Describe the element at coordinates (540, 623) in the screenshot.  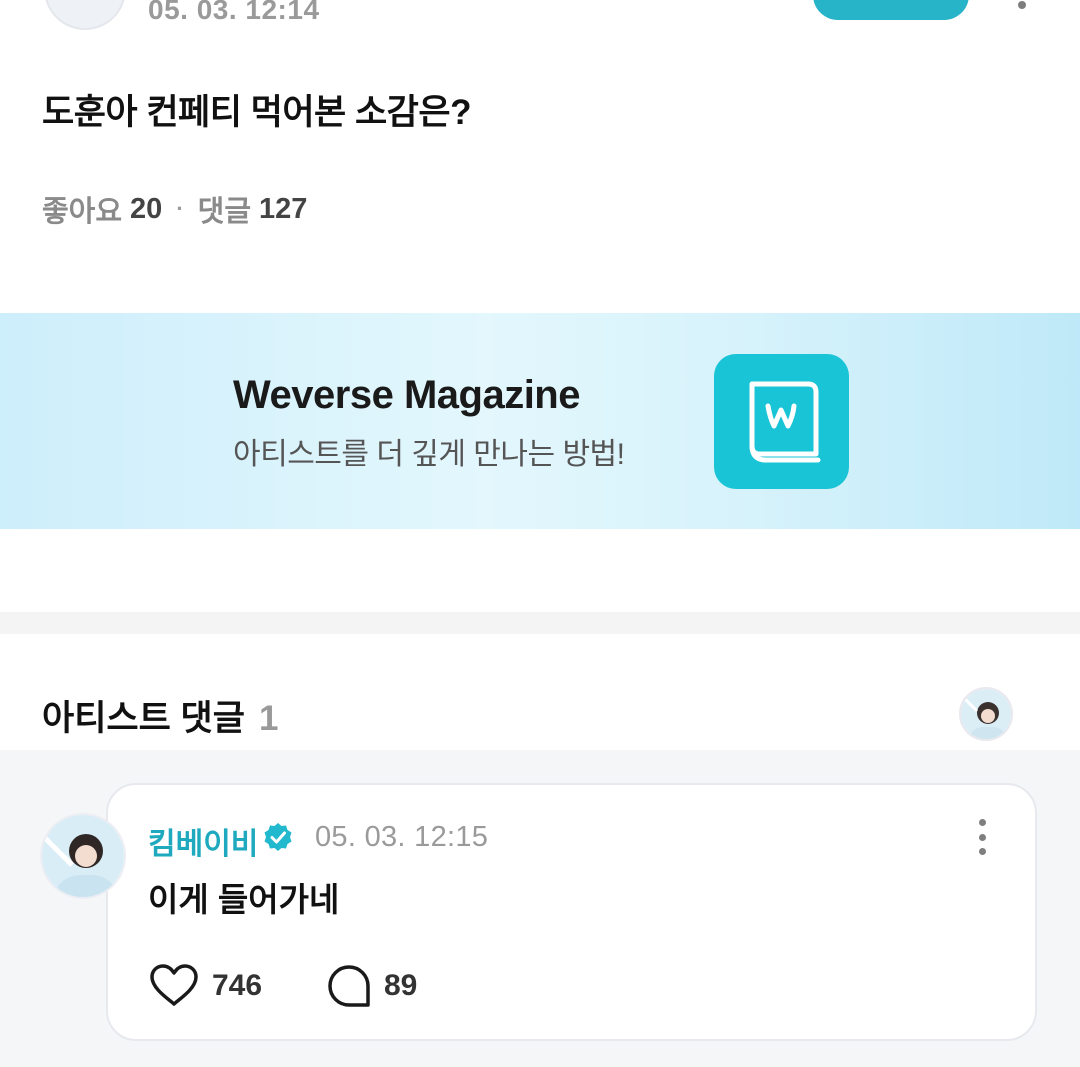
I see `section-divider` at that location.